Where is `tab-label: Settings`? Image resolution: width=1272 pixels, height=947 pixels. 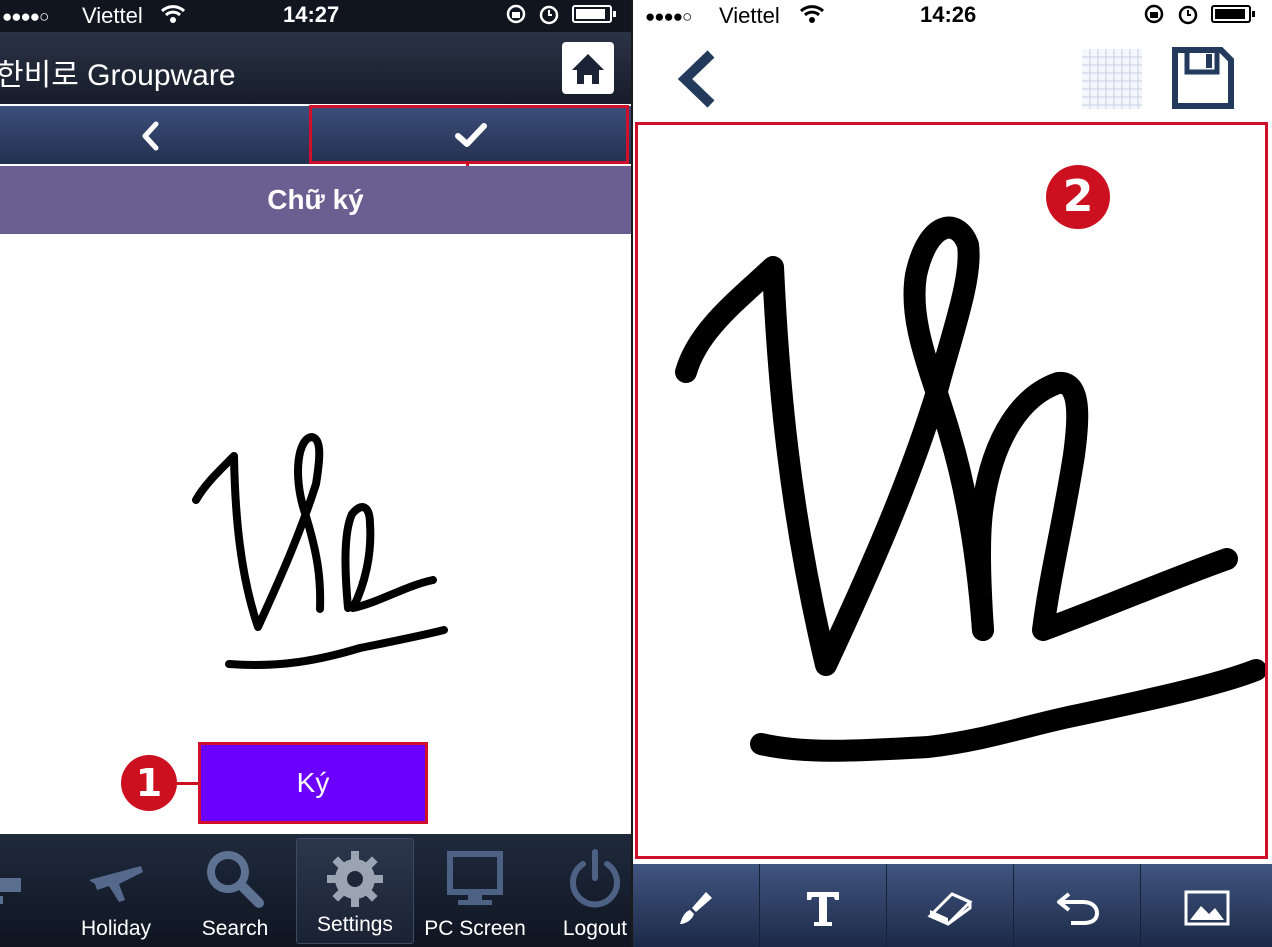 tab-label: Settings is located at coordinates (355, 924).